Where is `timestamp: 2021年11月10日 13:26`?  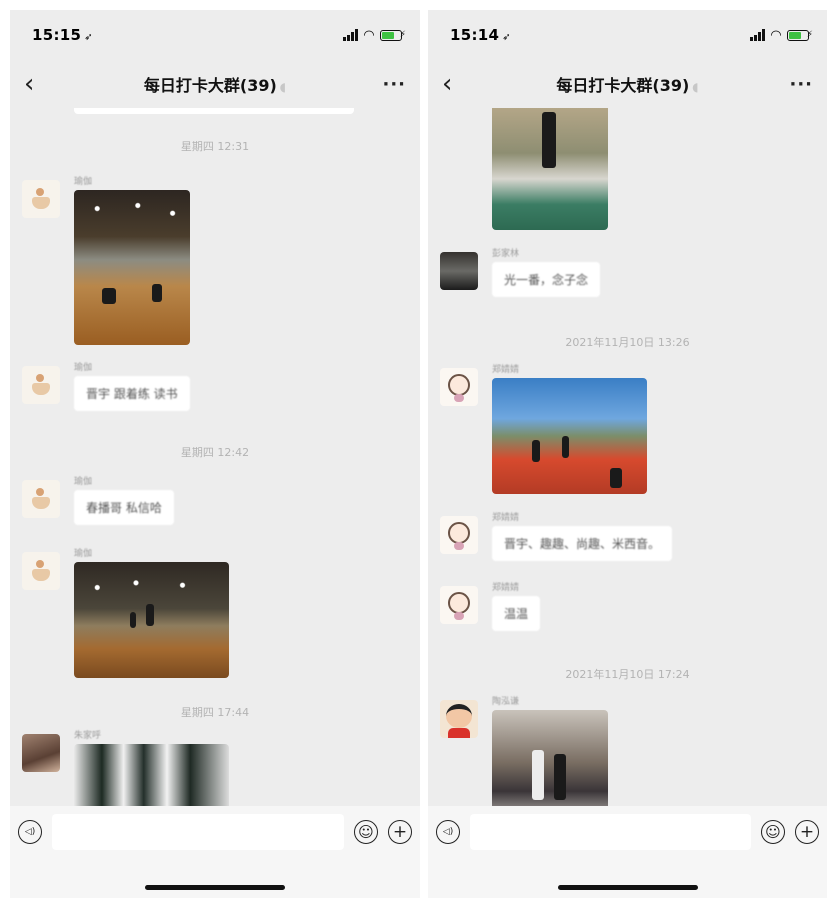
timestamp: 2021年11月10日 13:26 is located at coordinates (627, 342).